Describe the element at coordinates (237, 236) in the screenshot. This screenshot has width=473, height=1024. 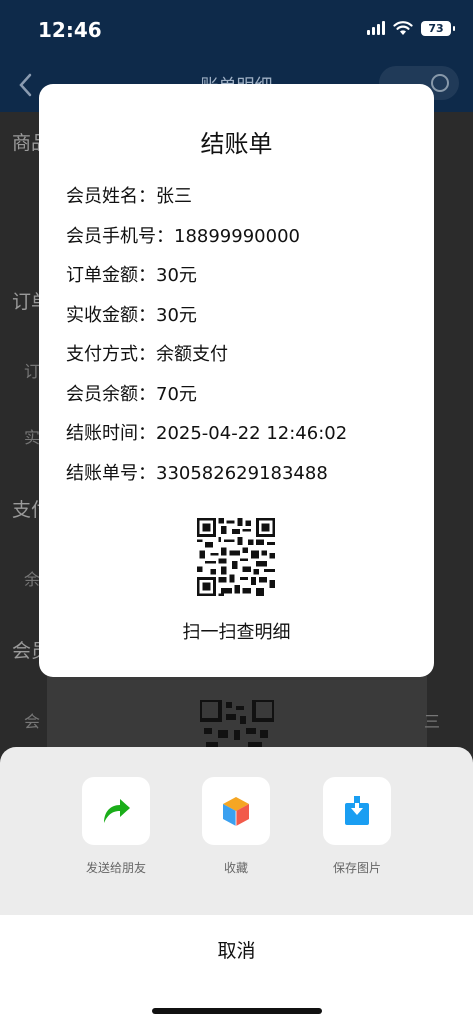
I see `row-value: 18899990000` at that location.